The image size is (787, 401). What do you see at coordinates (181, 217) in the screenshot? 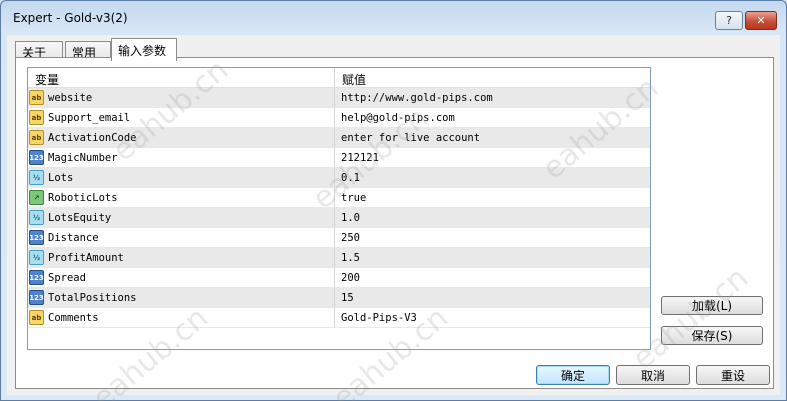
I see `variable-cell: ½ LotsEquity` at bounding box center [181, 217].